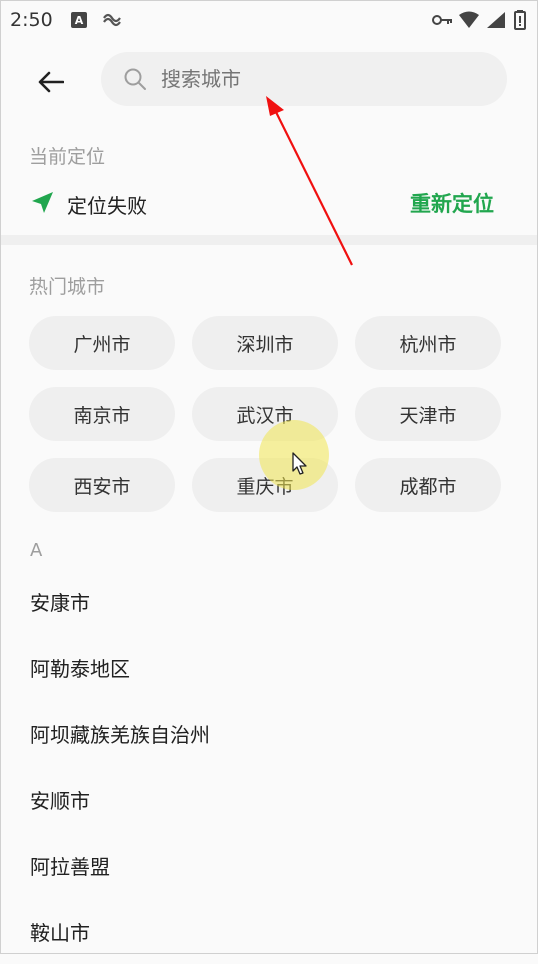  I want to click on navigation-arrow-icon, so click(42, 202).